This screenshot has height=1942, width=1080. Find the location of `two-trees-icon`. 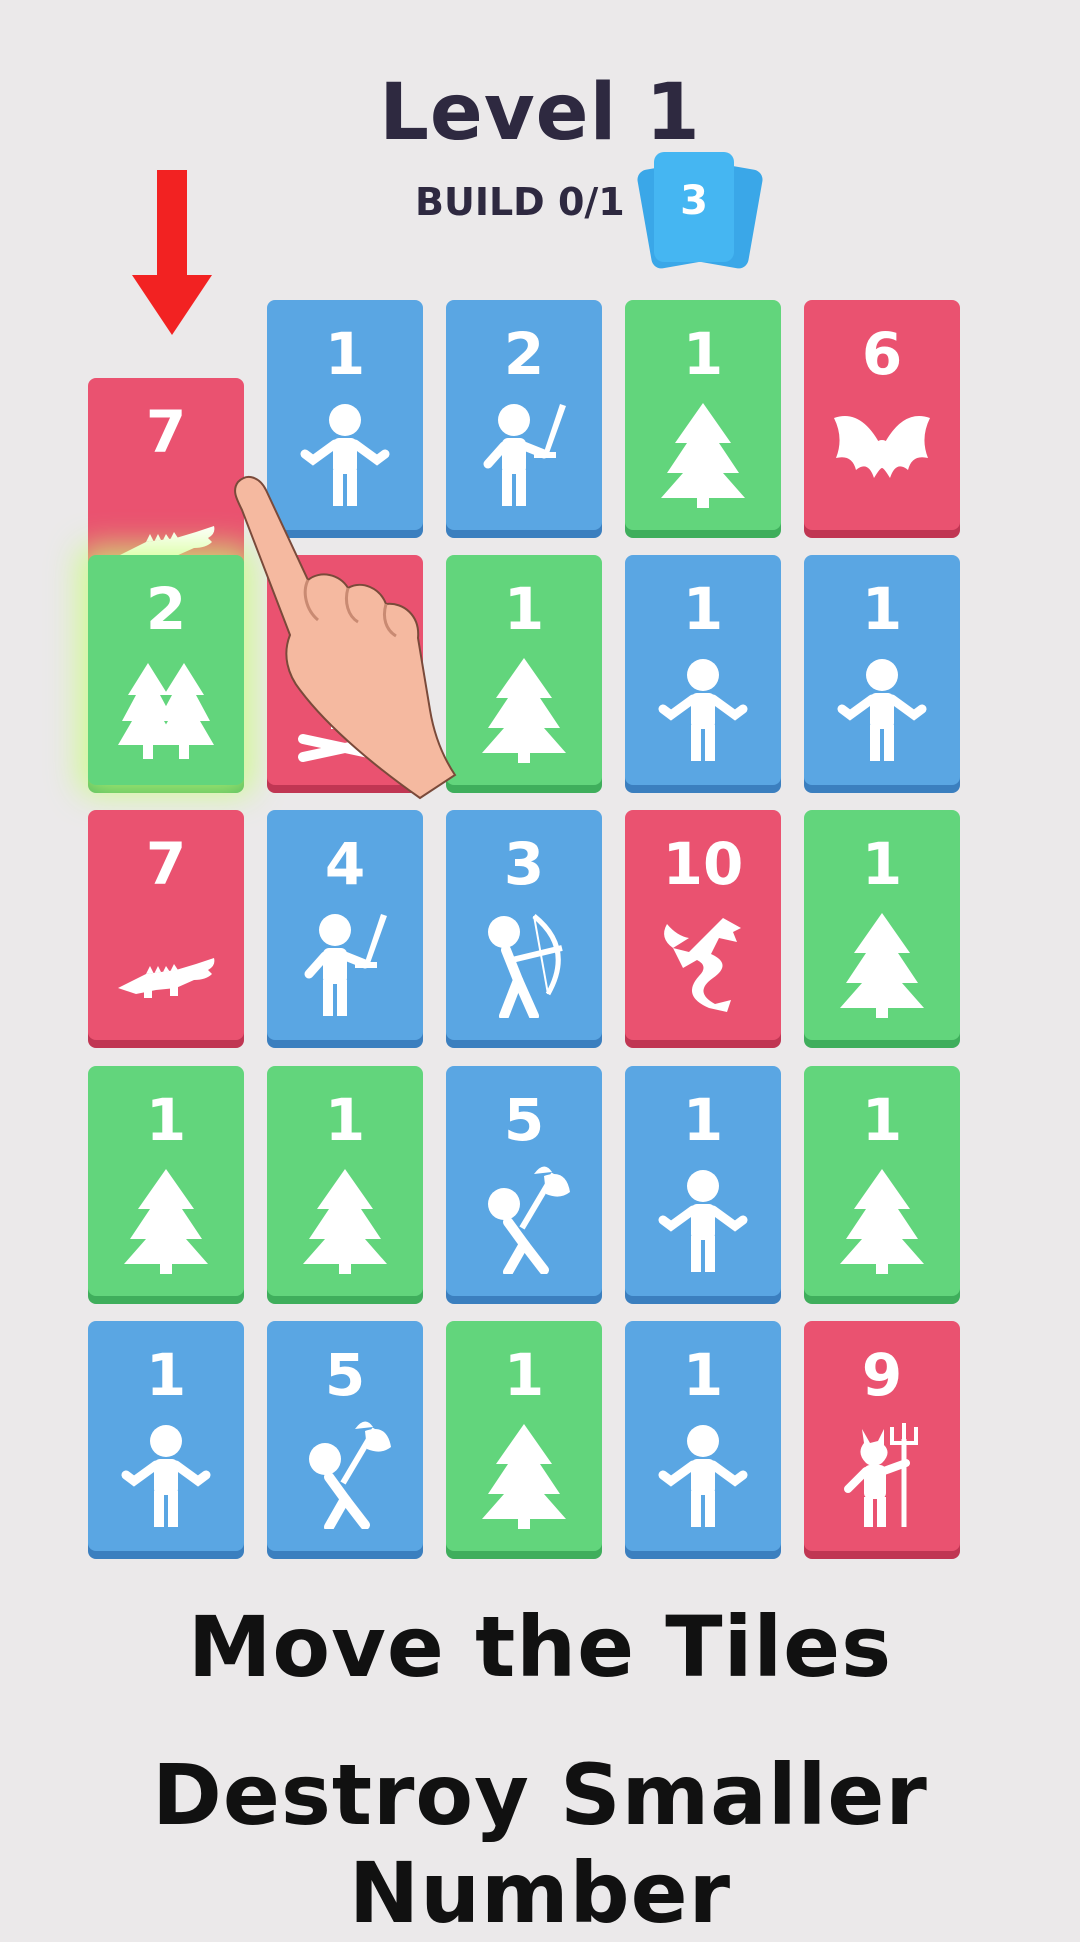

two-trees-icon is located at coordinates (166, 711).